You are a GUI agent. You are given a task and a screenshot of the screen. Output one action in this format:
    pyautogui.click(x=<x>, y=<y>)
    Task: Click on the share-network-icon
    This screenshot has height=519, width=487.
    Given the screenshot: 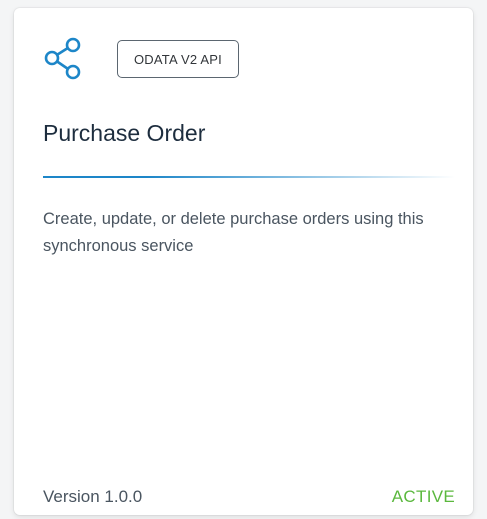 What is the action you would take?
    pyautogui.click(x=62, y=58)
    